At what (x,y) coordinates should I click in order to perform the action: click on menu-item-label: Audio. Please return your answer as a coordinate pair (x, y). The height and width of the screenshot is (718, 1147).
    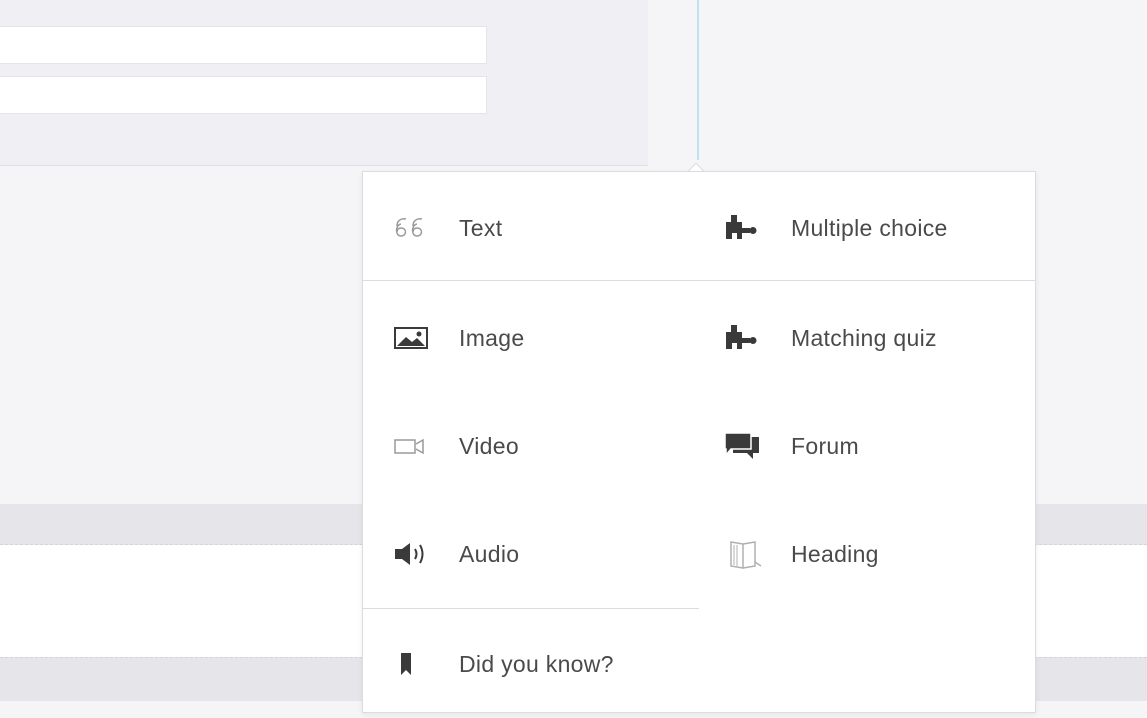
    Looking at the image, I should click on (489, 553).